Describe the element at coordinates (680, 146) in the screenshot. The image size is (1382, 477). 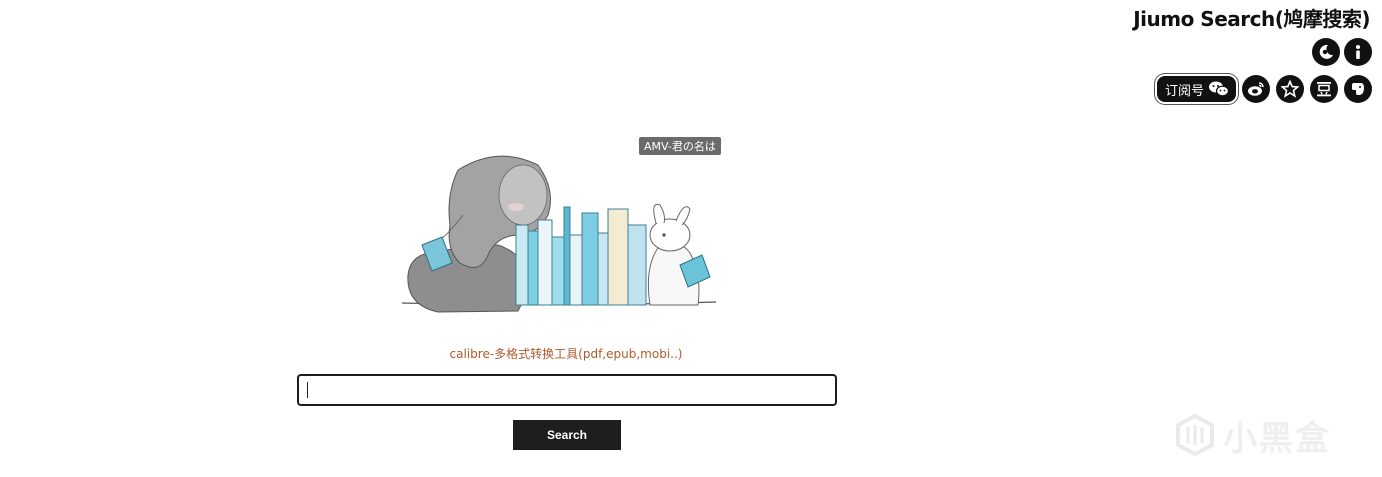
I see `hero-caption-badge: AMV-君の名は` at that location.